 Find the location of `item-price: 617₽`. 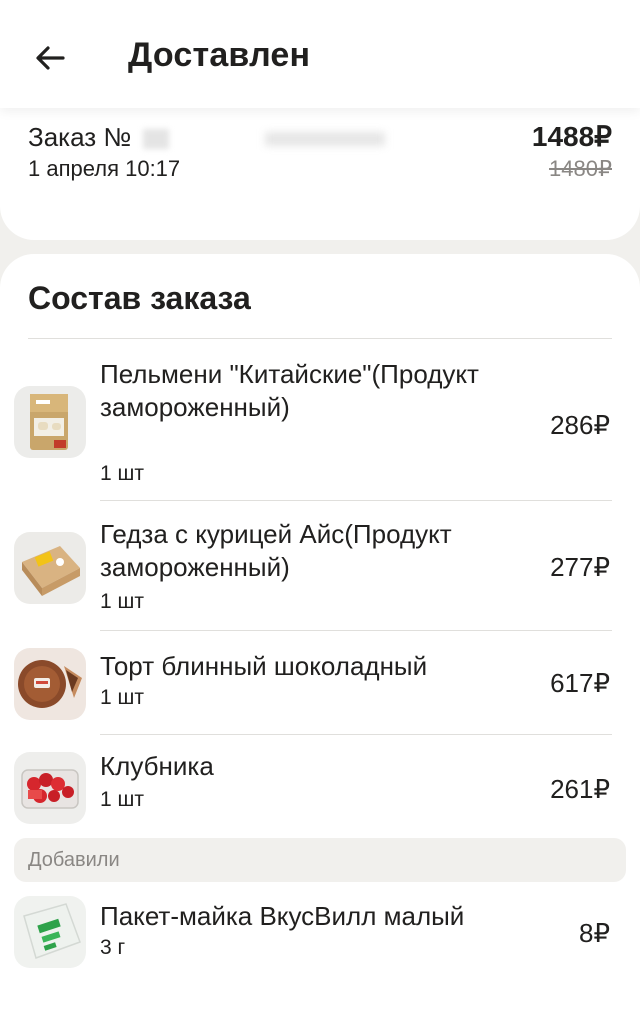

item-price: 617₽ is located at coordinates (580, 683).